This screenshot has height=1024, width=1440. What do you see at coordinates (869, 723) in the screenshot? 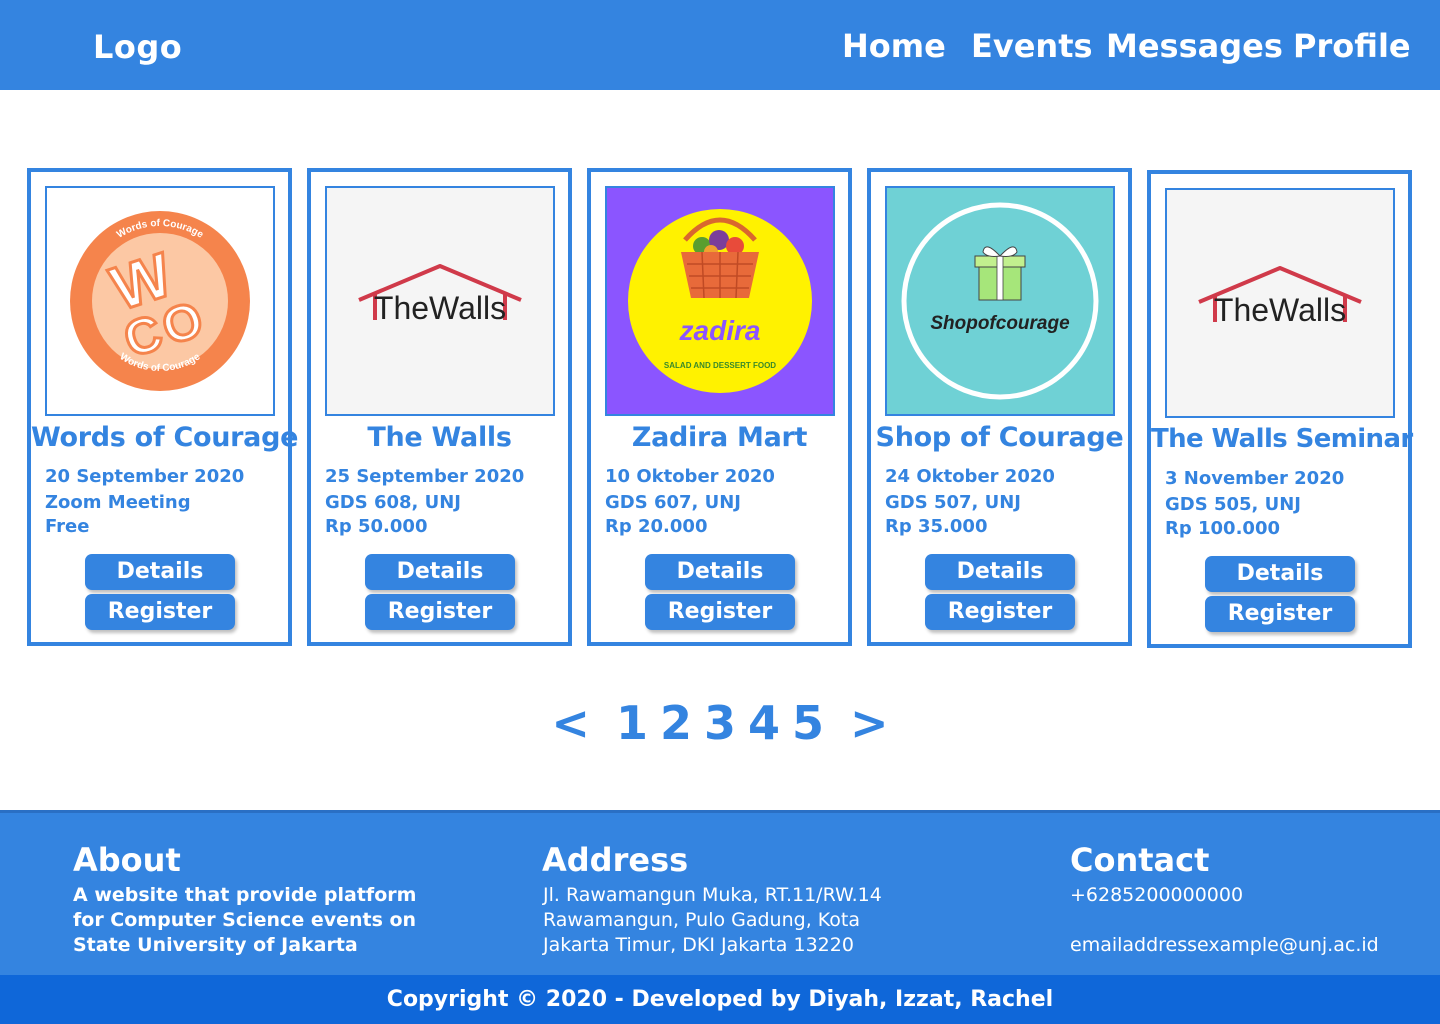
I see `pagination-next-button: >` at bounding box center [869, 723].